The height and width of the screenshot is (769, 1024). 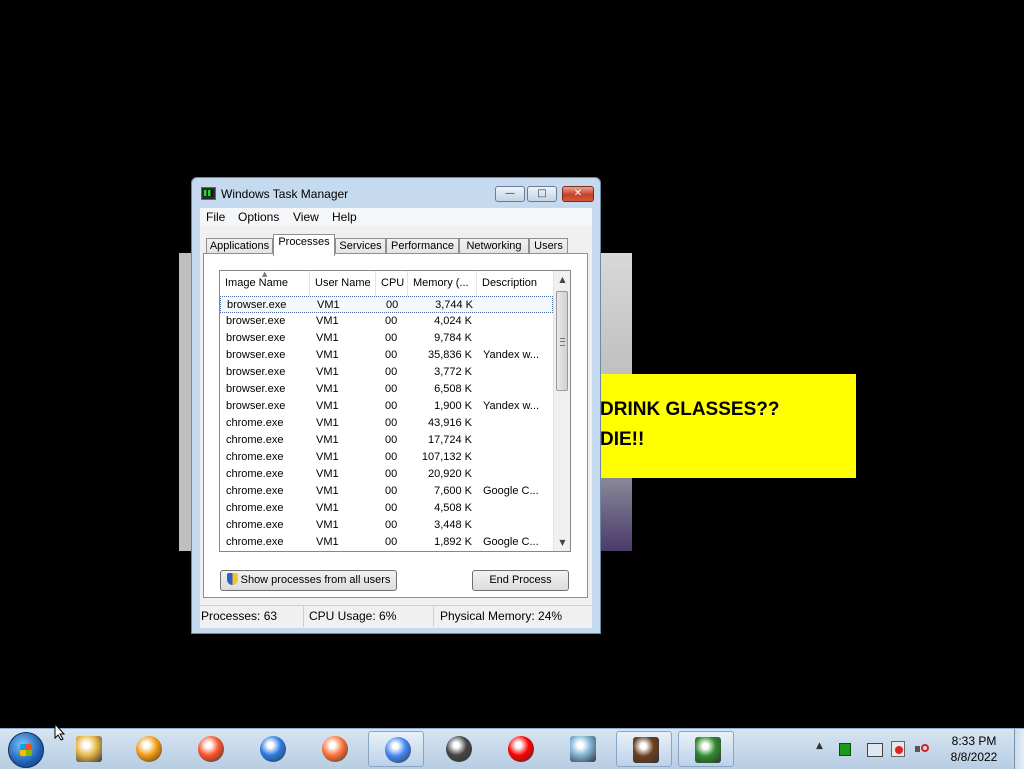 I want to click on task-manager-tray-icon, so click(x=845, y=749).